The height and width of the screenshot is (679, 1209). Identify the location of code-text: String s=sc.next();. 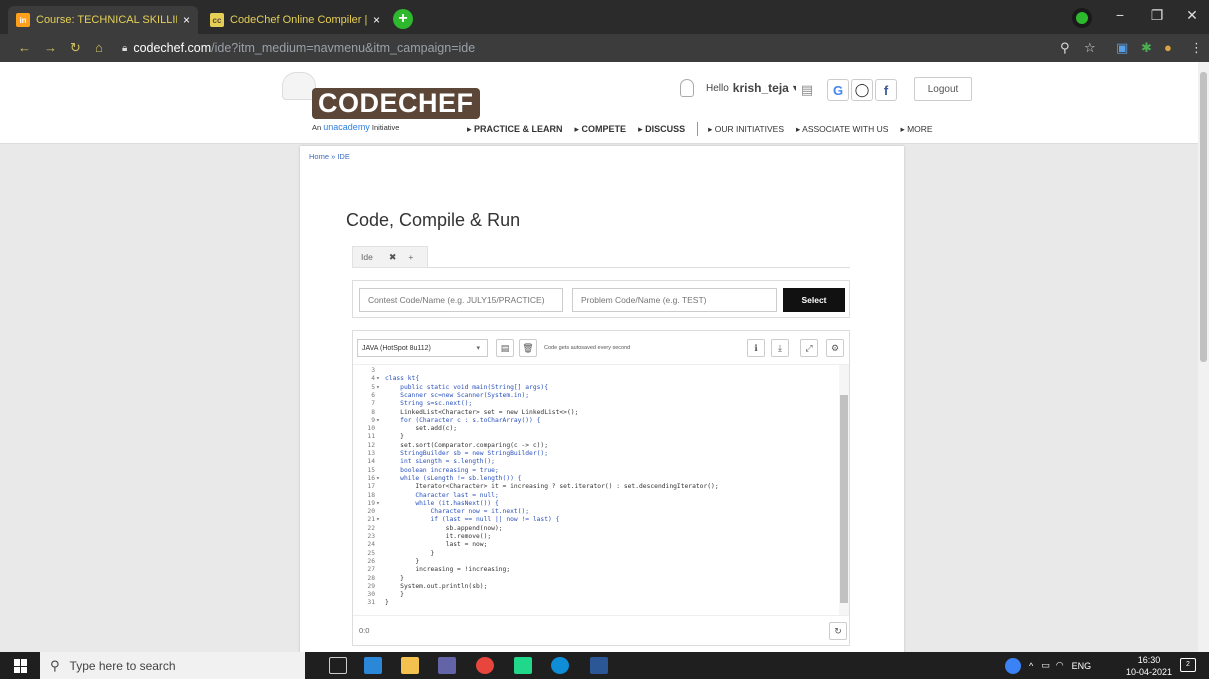
(429, 404).